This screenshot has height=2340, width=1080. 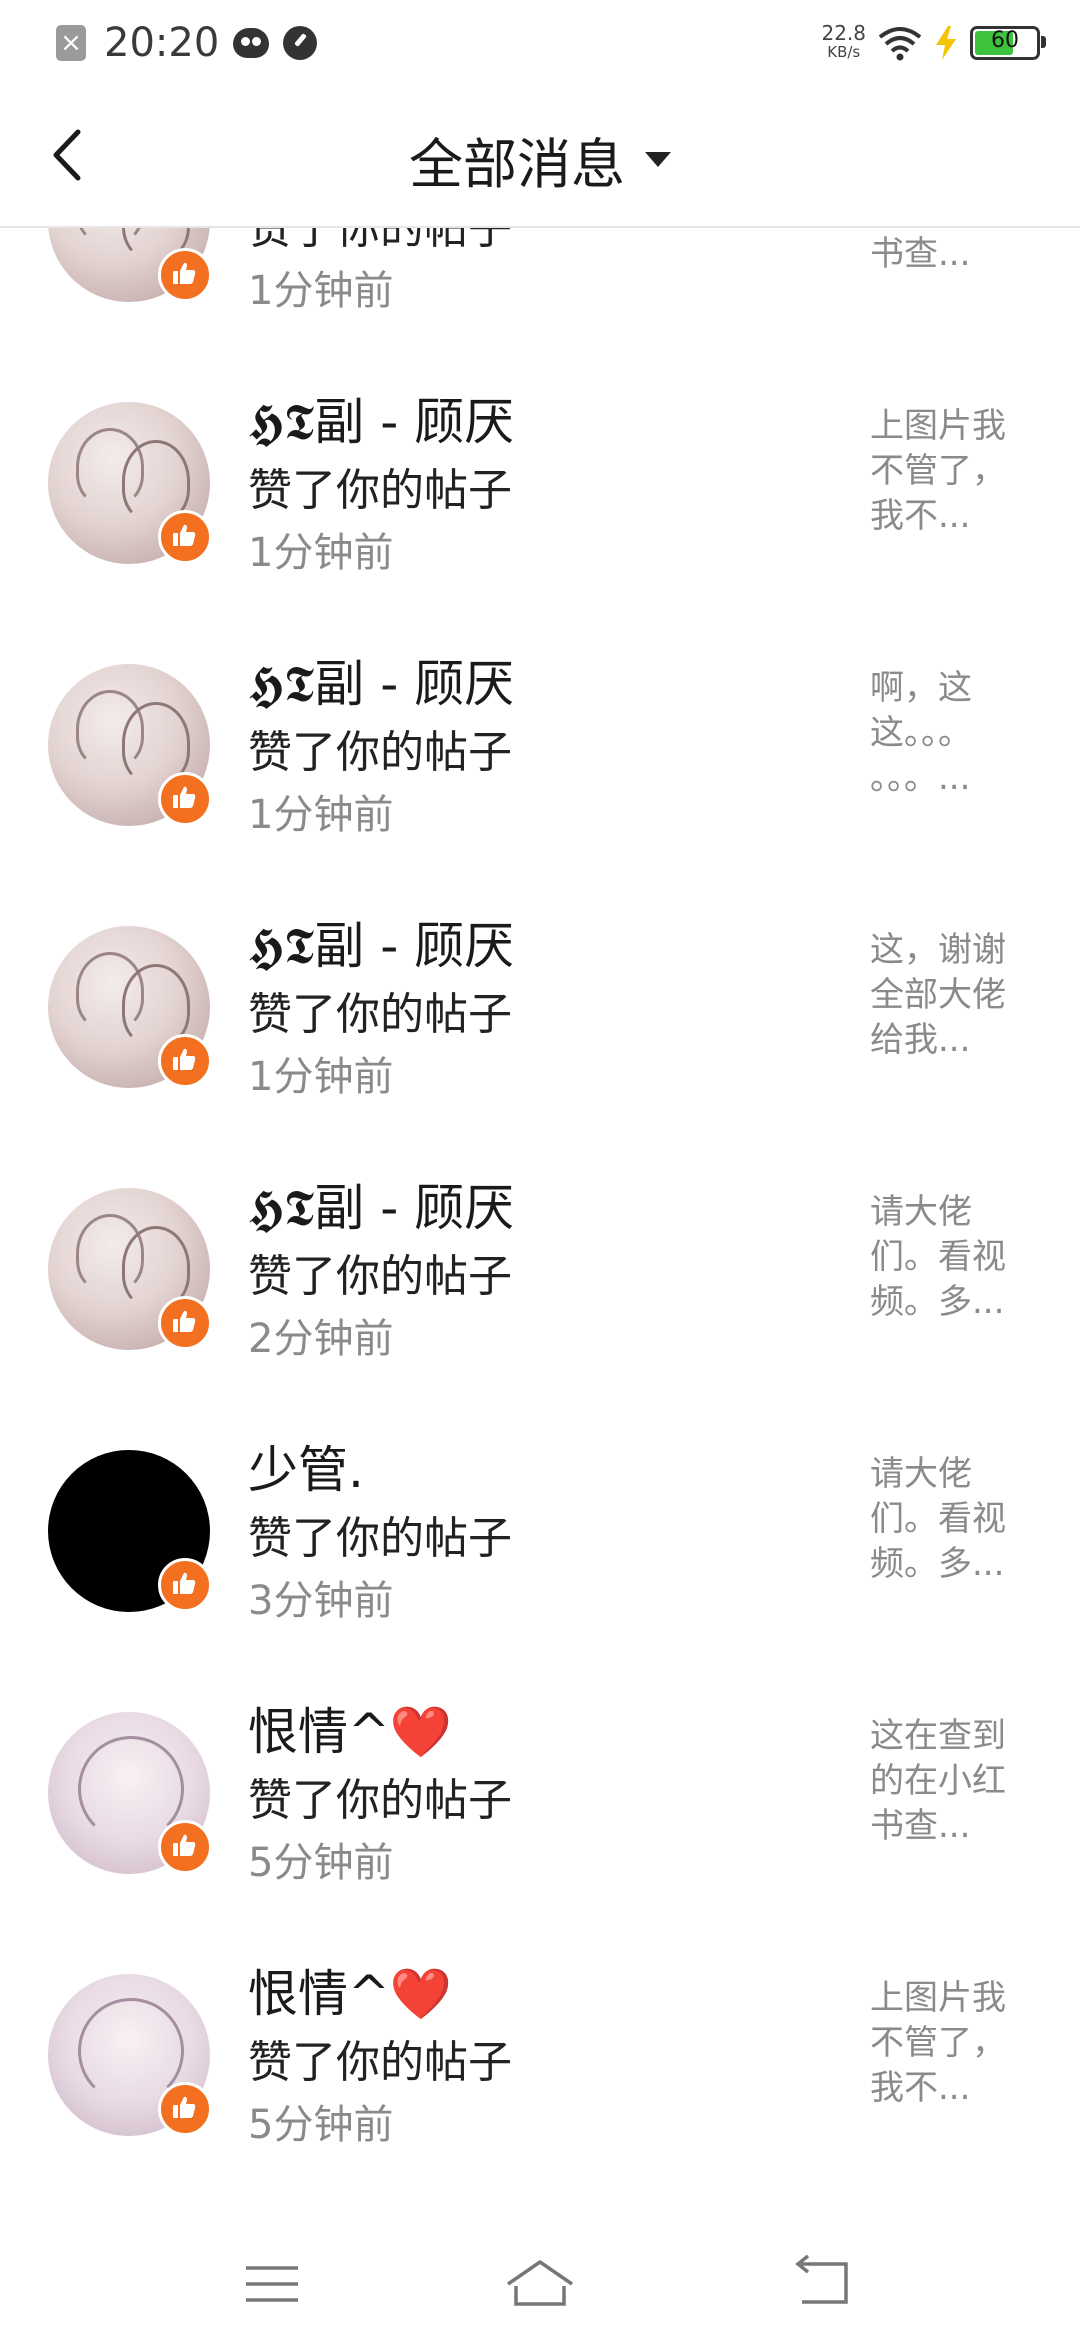 I want to click on home-icon, so click(x=540, y=2283).